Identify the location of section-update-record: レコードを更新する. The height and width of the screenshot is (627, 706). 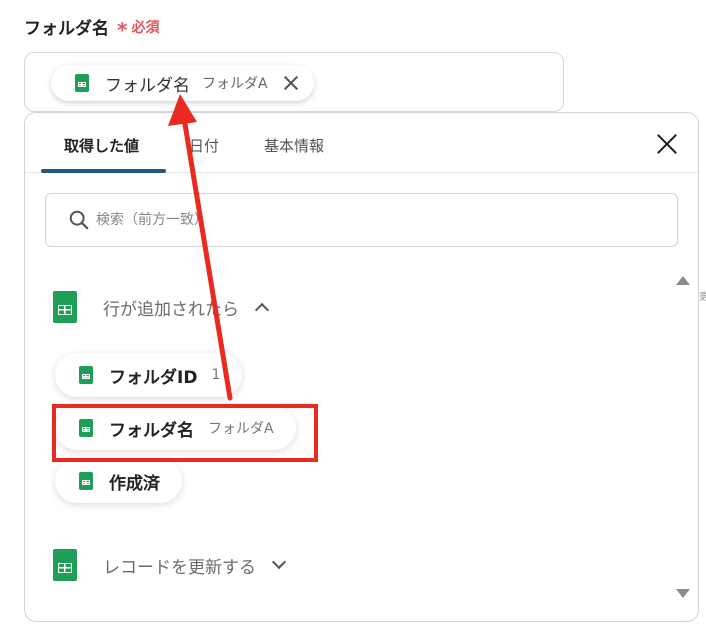
(170, 565).